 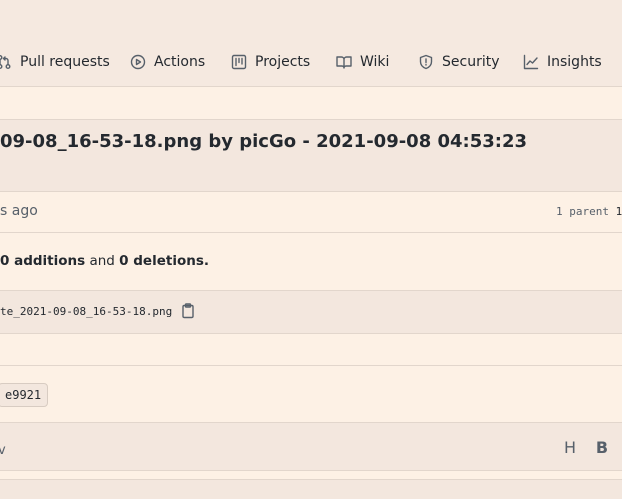 What do you see at coordinates (180, 62) in the screenshot?
I see `tab-actions-label: Actions` at bounding box center [180, 62].